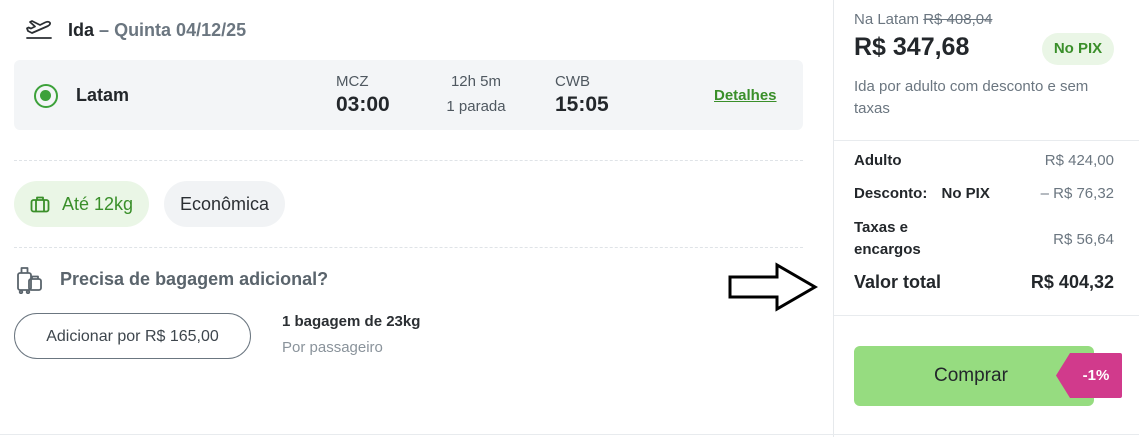 This screenshot has width=1139, height=437. I want to click on flight-duration: 12h 5m, so click(476, 81).